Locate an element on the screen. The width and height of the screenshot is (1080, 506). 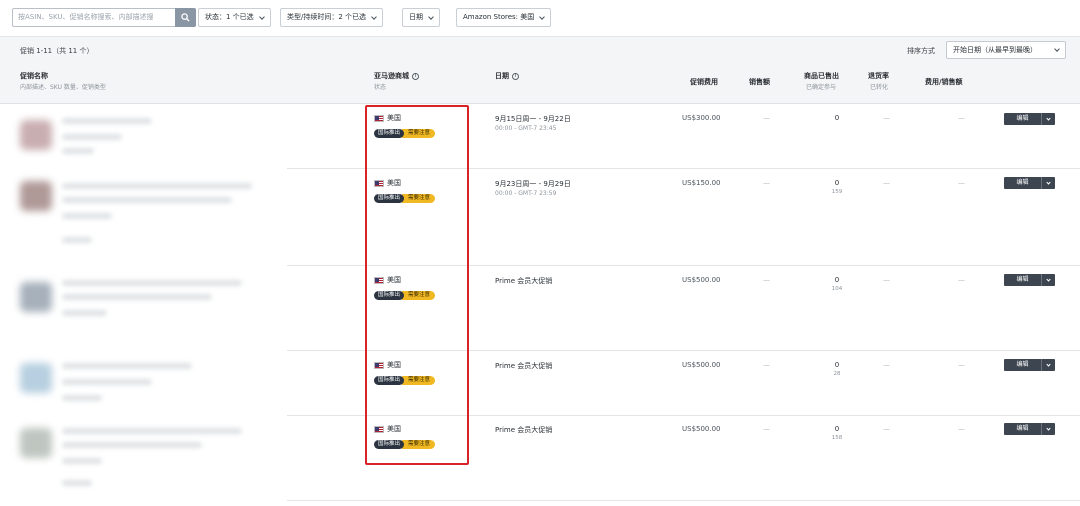
search-button is located at coordinates (185, 17).